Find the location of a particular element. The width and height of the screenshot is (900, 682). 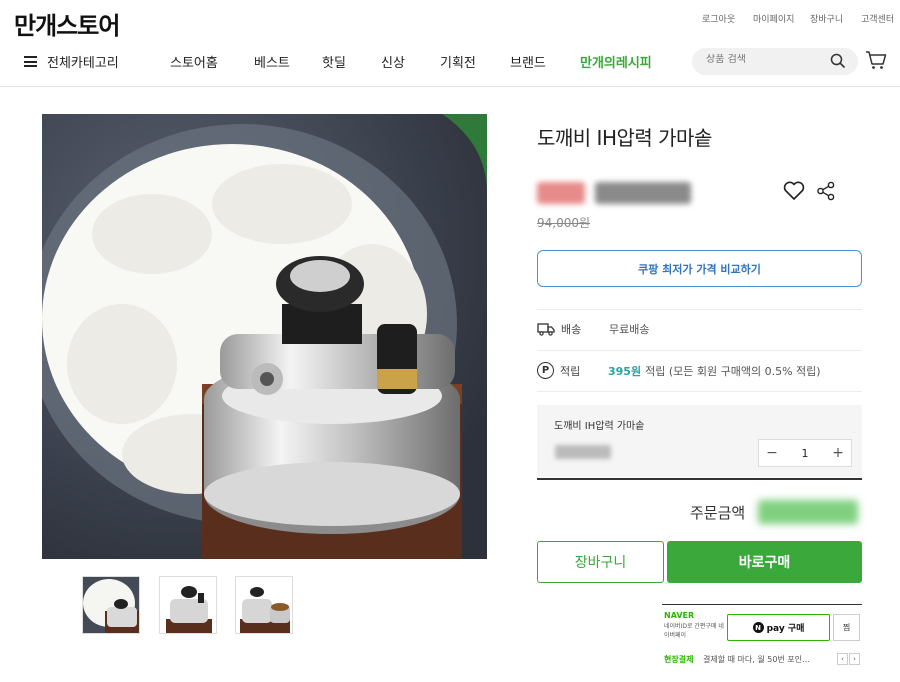

buy-now-button: 바로구매 is located at coordinates (764, 562).